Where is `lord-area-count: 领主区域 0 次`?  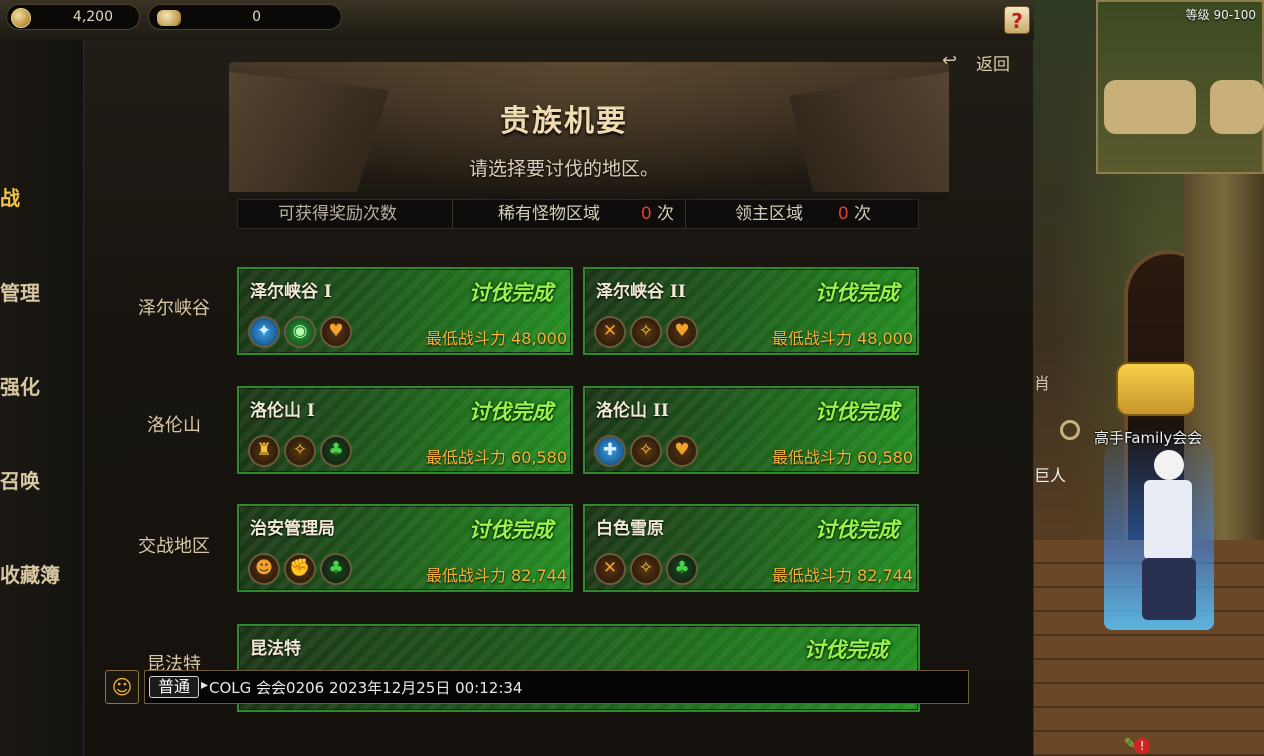
lord-area-count: 领主区域 0 次 is located at coordinates (803, 214).